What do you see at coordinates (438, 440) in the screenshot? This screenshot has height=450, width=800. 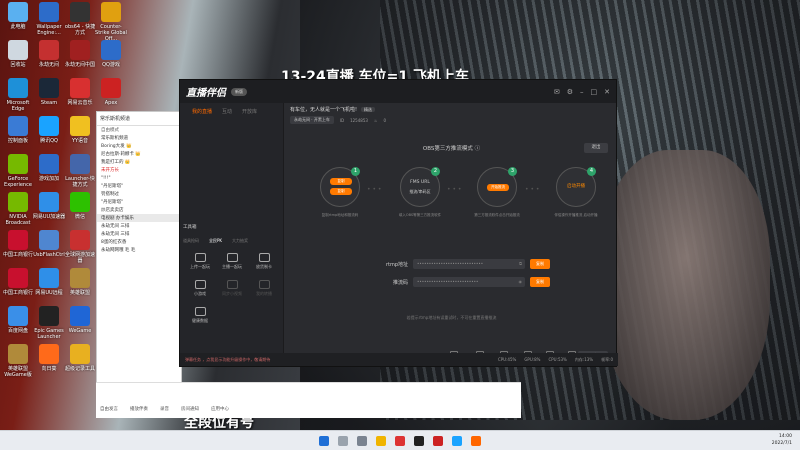 I see `netease-icon` at bounding box center [438, 440].